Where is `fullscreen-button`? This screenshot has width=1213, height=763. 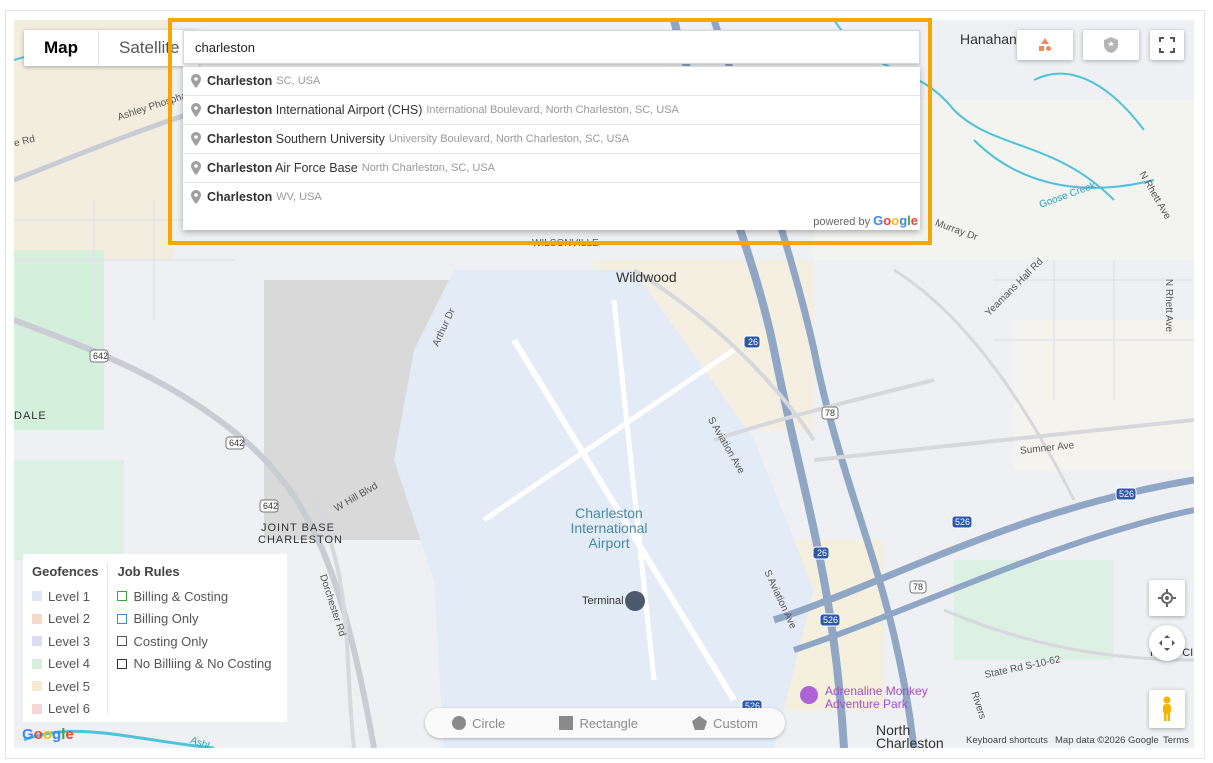
fullscreen-button is located at coordinates (1167, 45).